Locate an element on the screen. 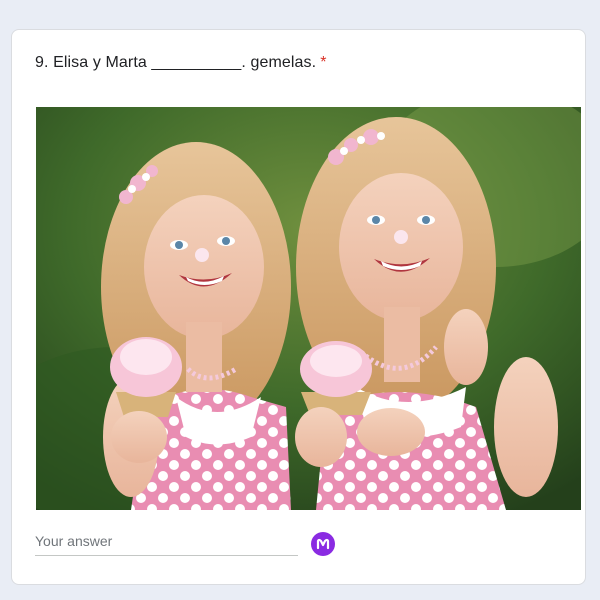 The image size is (600, 600). question-title: 9. Elisa y Marta __________. gemelas. * is located at coordinates (181, 63).